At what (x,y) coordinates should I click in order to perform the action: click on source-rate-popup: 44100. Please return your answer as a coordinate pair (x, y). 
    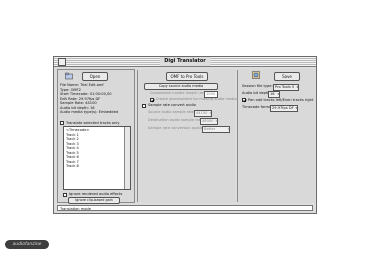
    Looking at the image, I should click on (203, 113).